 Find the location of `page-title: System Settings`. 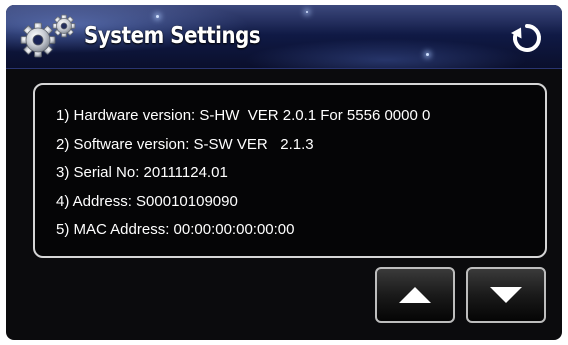

page-title: System Settings is located at coordinates (172, 36).